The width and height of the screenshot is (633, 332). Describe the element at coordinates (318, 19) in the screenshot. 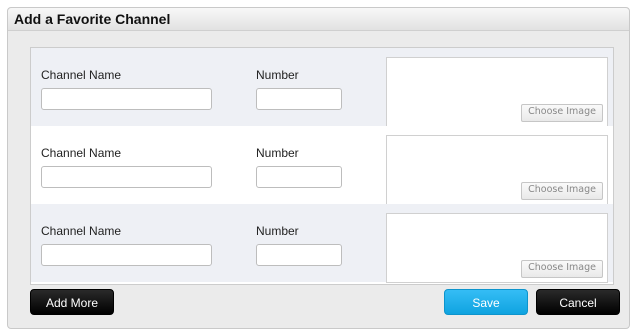

I see `dialog-titlebar: Add a Favorite Channel` at that location.